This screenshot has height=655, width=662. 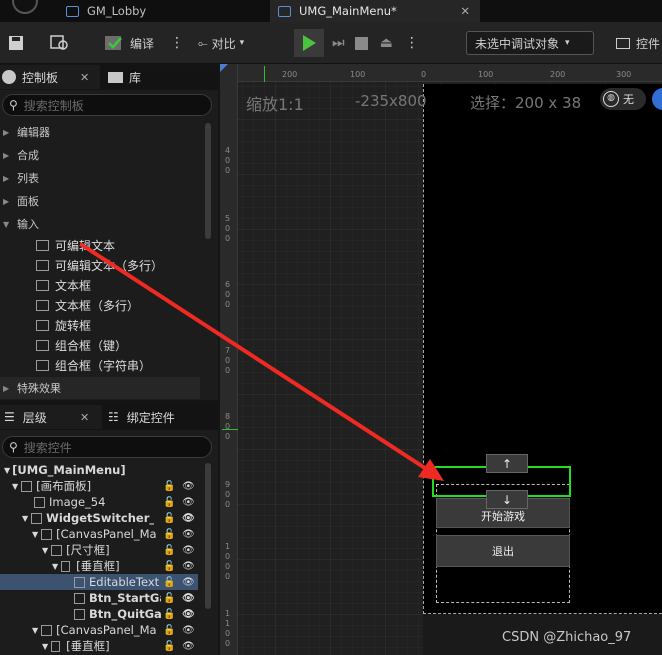 What do you see at coordinates (102, 518) in the screenshot?
I see `tree-row-widget-switcher: ▼ WidgetSwitcher_M 🔓 👁` at bounding box center [102, 518].